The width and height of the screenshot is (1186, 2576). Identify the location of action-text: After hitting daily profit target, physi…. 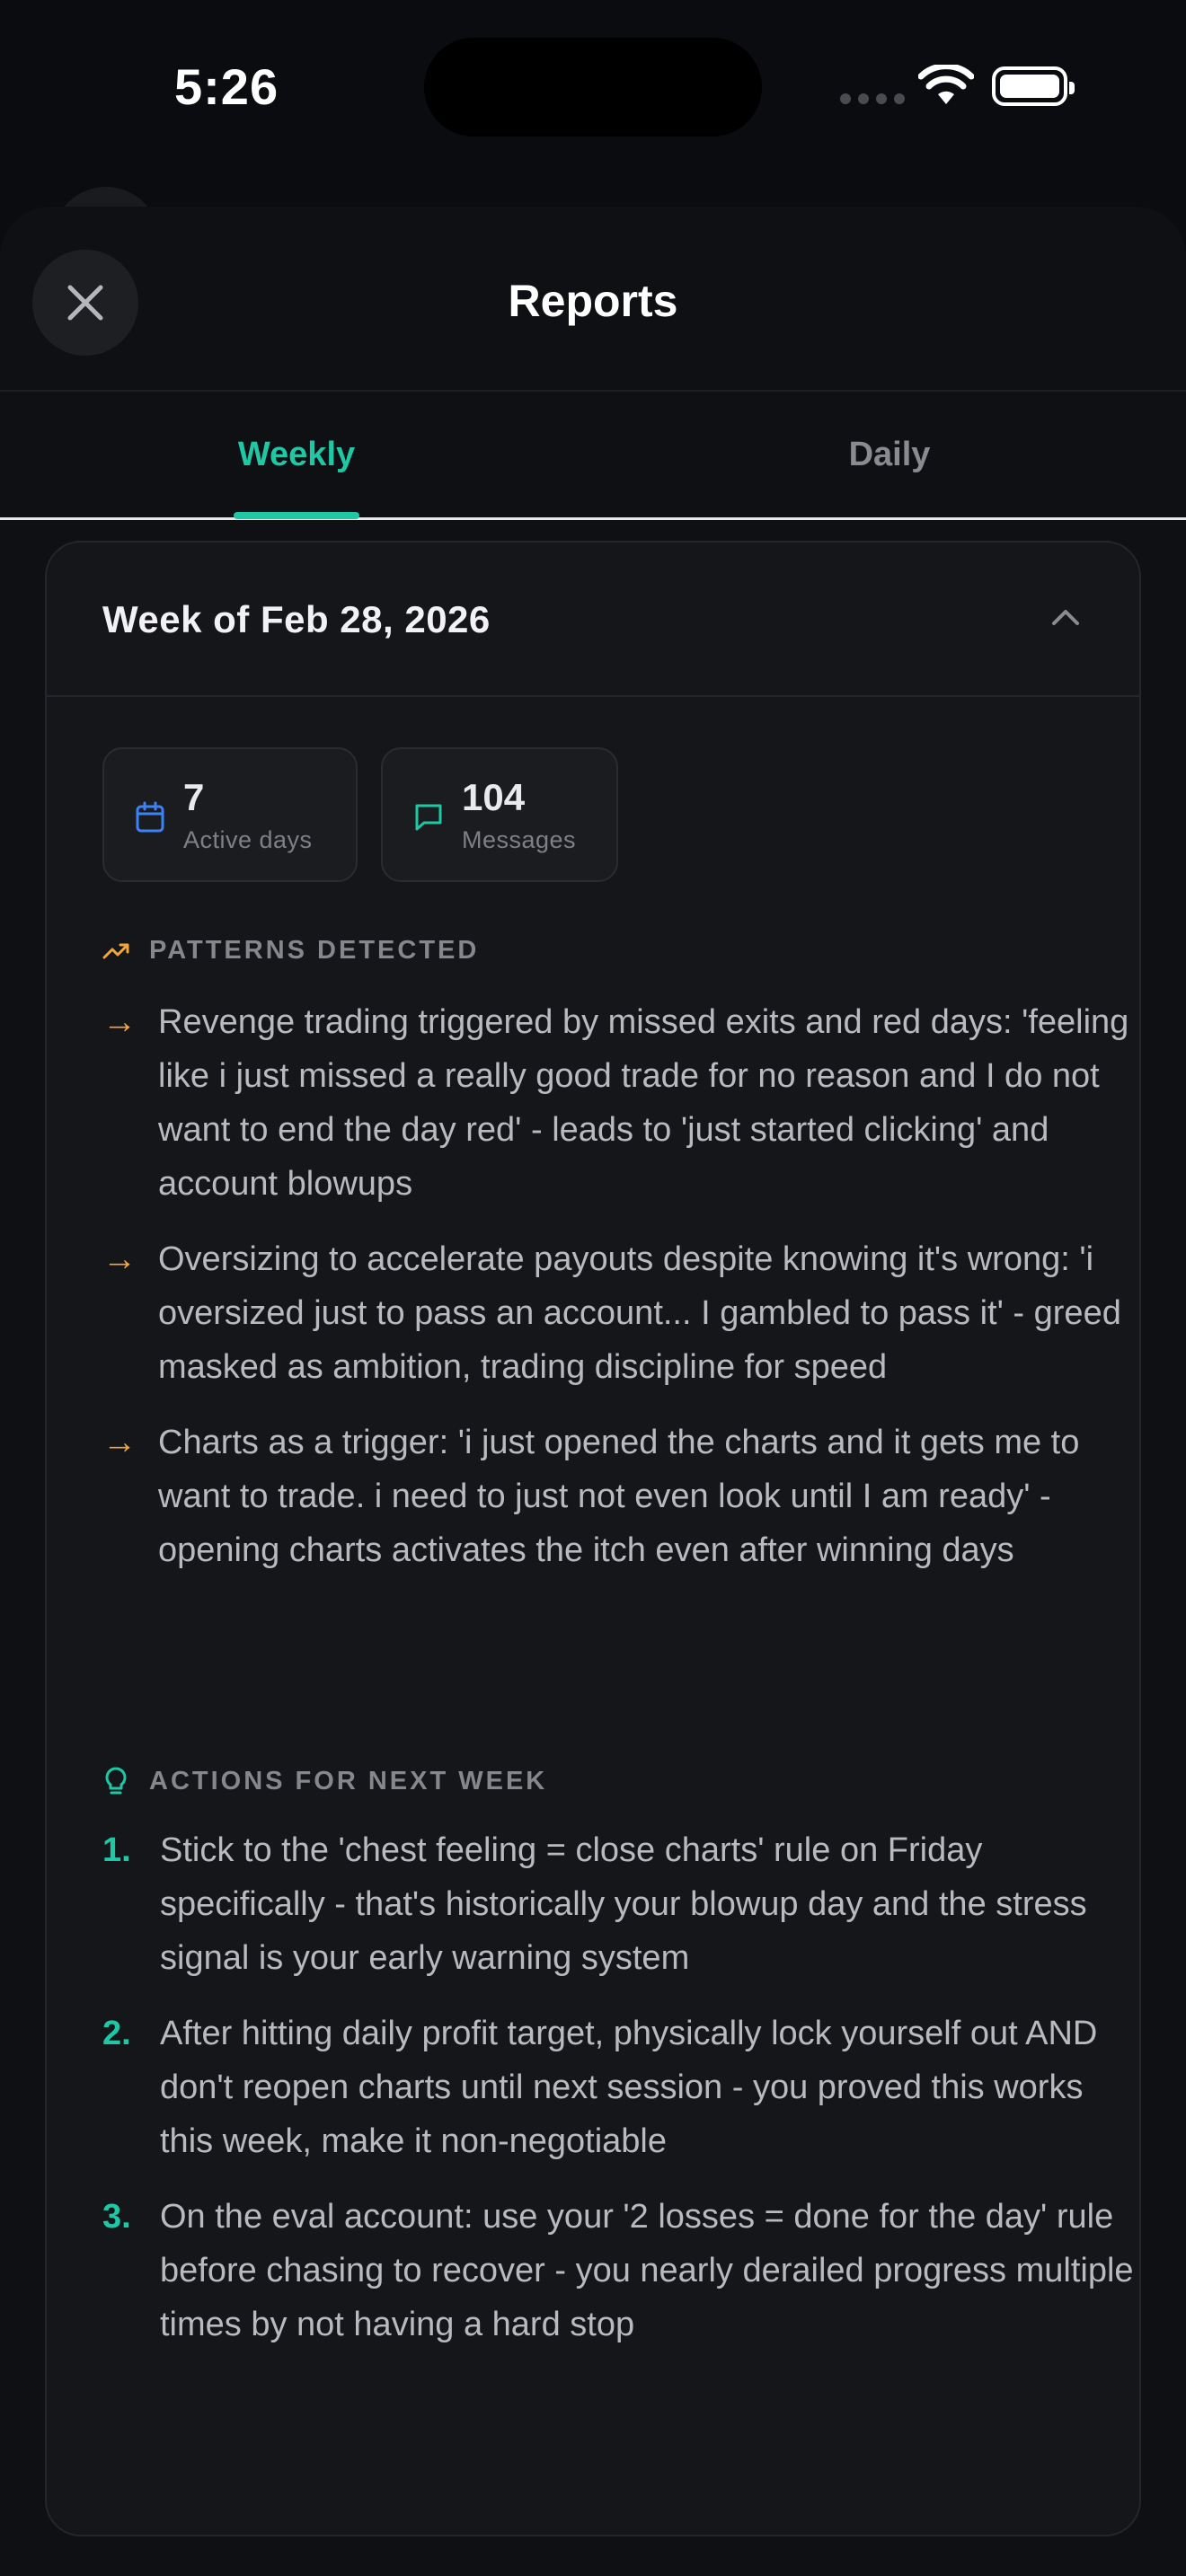
(629, 2087).